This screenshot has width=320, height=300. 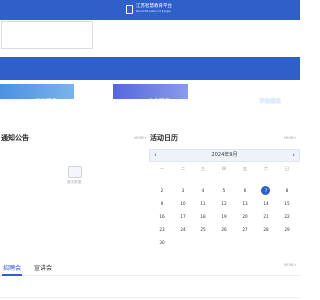 What do you see at coordinates (12, 267) in the screenshot?
I see `tab-job-fair: 招聘会` at bounding box center [12, 267].